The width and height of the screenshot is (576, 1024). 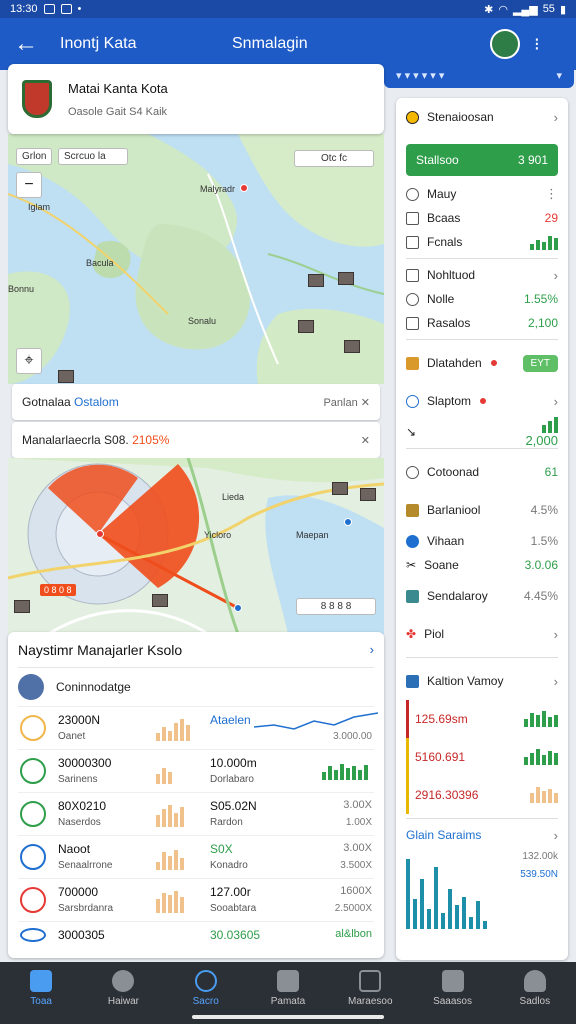 What do you see at coordinates (85, 865) in the screenshot?
I see `row-label: Senaalrrone` at bounding box center [85, 865].